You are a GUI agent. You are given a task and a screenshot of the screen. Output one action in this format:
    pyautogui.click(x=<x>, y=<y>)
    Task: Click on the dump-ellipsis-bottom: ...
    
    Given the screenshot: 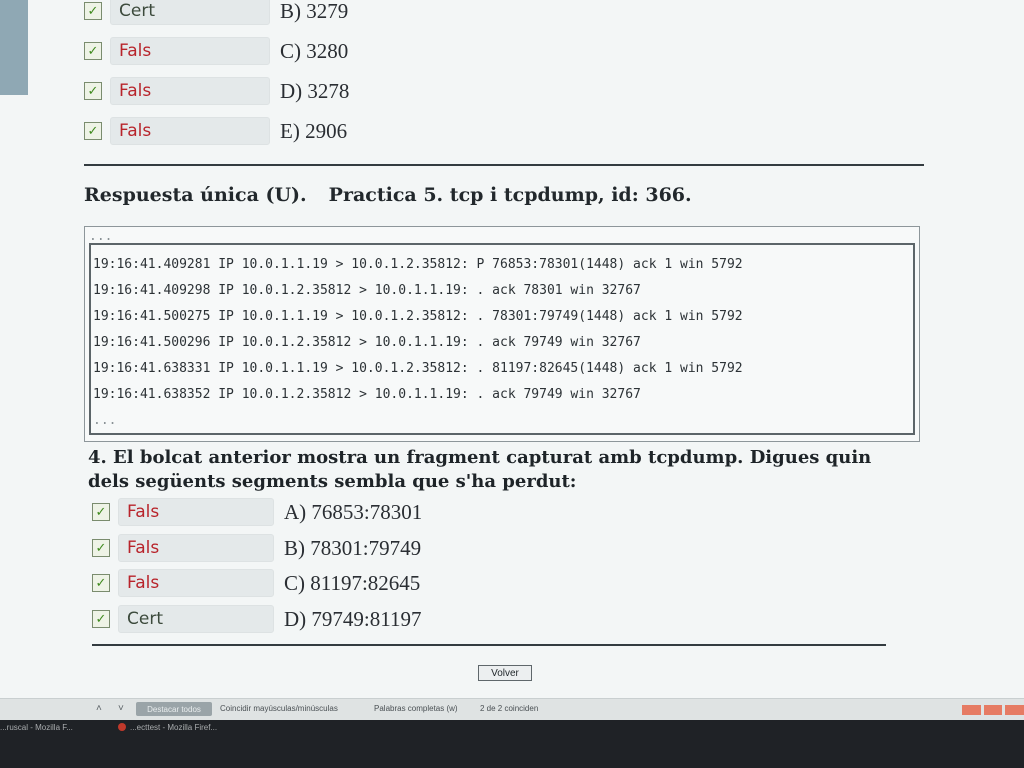 What is the action you would take?
    pyautogui.click(x=105, y=420)
    